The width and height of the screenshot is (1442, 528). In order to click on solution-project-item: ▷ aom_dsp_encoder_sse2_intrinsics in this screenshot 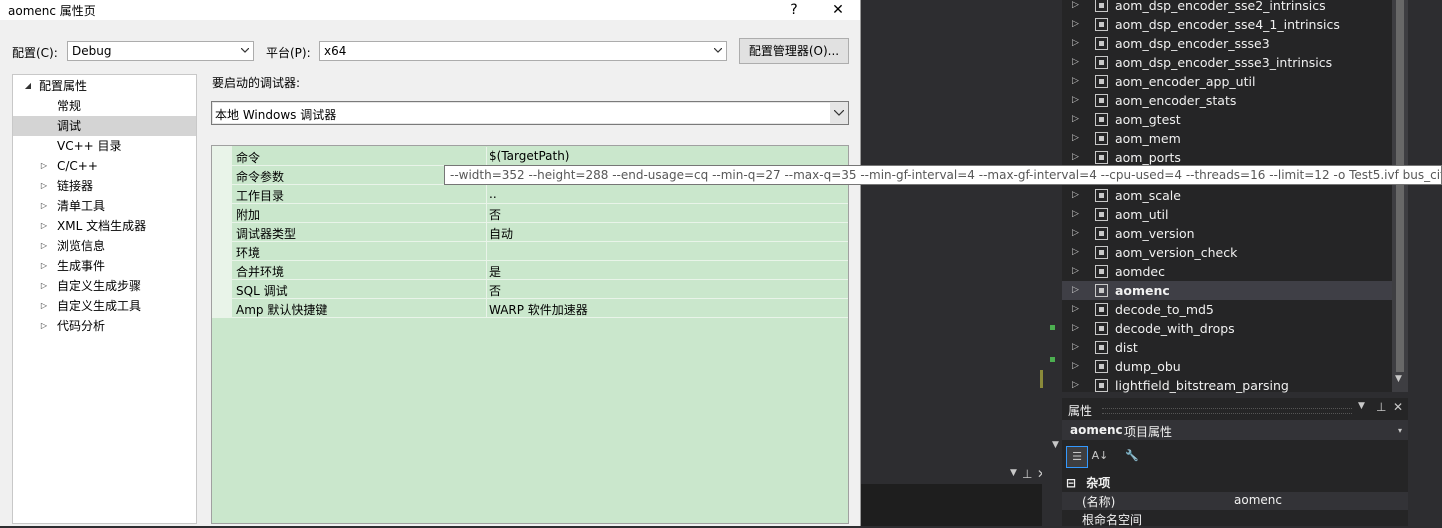, I will do `click(1227, 7)`.